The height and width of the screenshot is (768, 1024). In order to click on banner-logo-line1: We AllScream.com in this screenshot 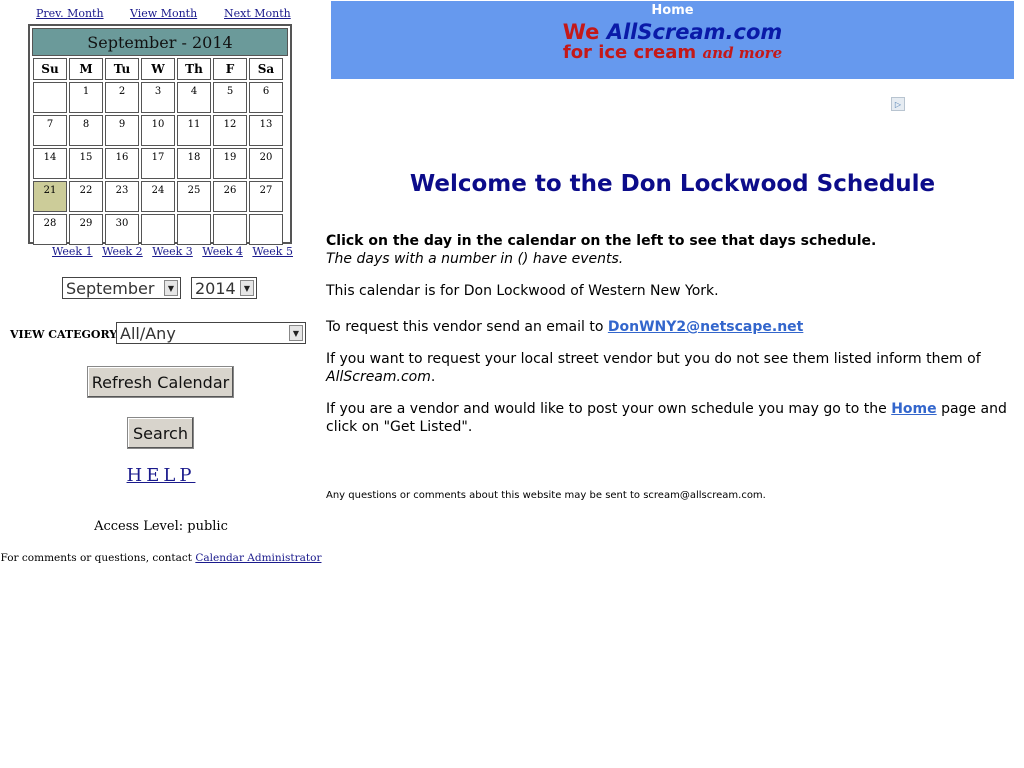, I will do `click(672, 32)`.